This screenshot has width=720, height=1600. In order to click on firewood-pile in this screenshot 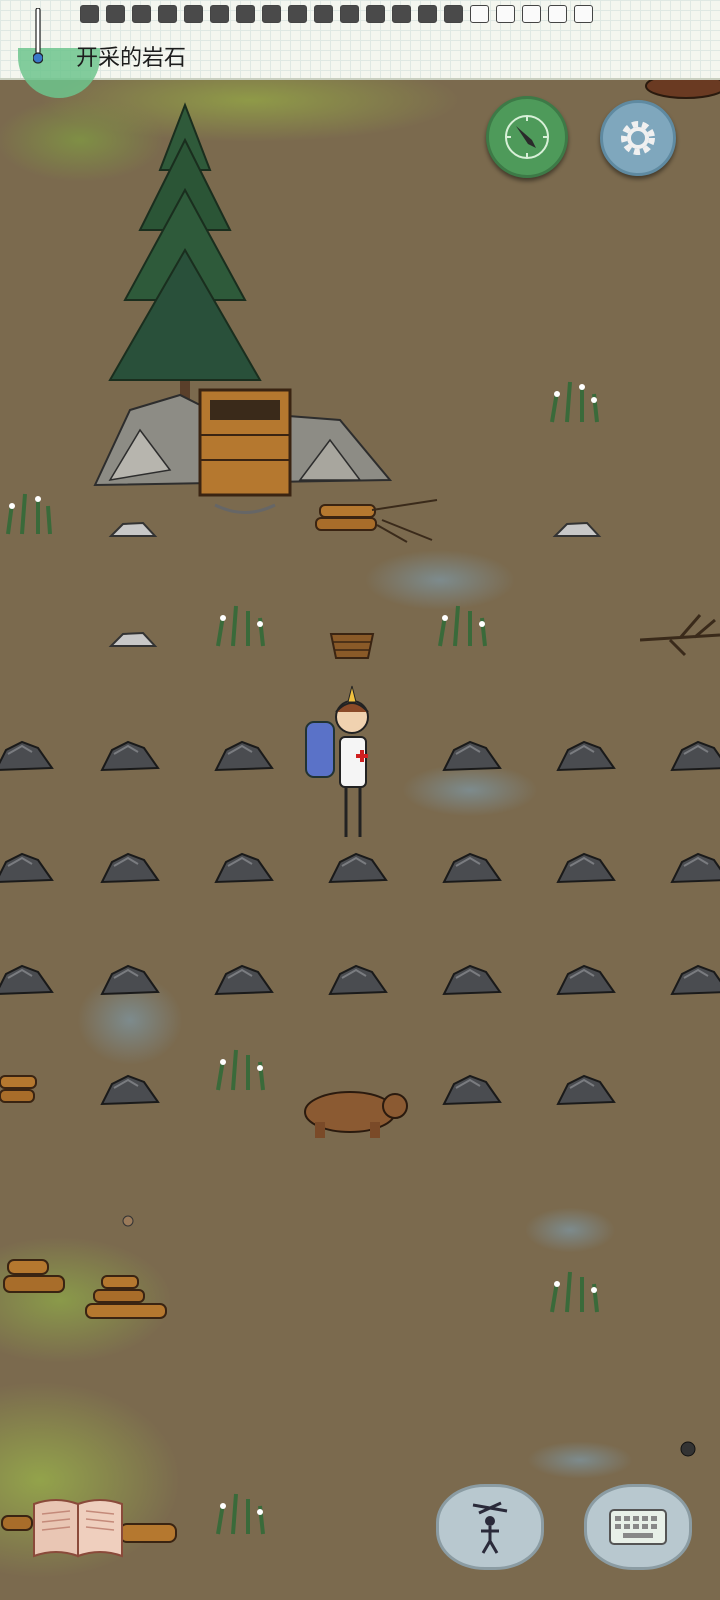, I will do `click(377, 512)`.